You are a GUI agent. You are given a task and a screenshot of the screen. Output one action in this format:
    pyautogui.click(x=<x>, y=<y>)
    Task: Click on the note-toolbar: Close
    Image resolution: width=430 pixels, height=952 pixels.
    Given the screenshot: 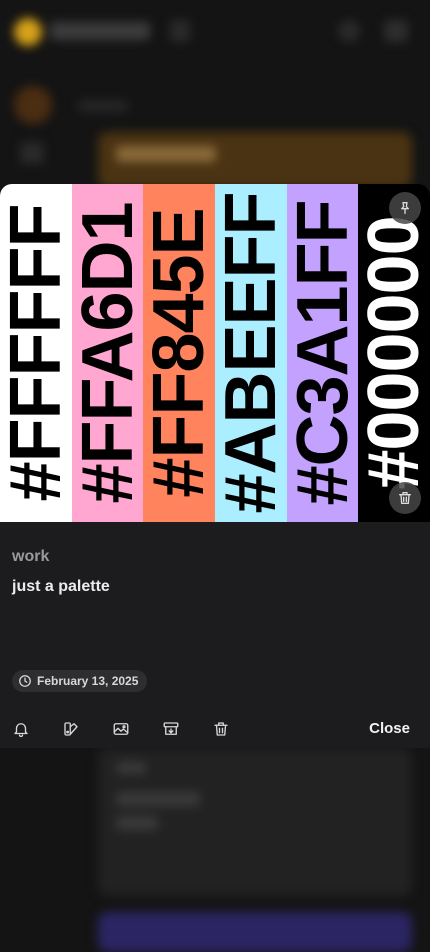 What is the action you would take?
    pyautogui.click(x=215, y=729)
    